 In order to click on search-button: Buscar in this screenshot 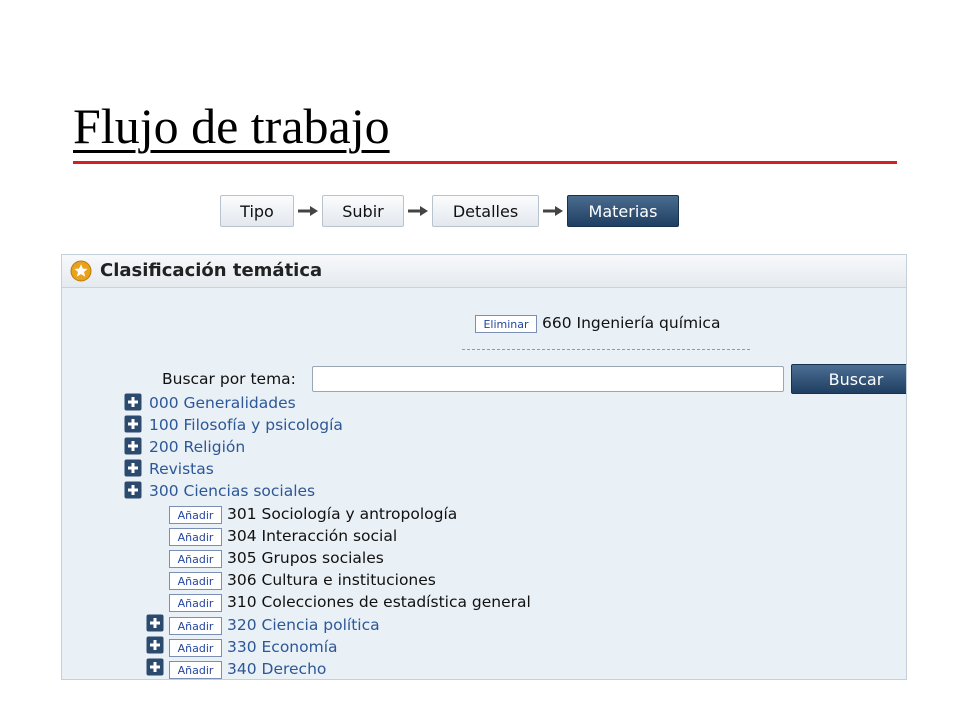, I will do `click(848, 379)`.